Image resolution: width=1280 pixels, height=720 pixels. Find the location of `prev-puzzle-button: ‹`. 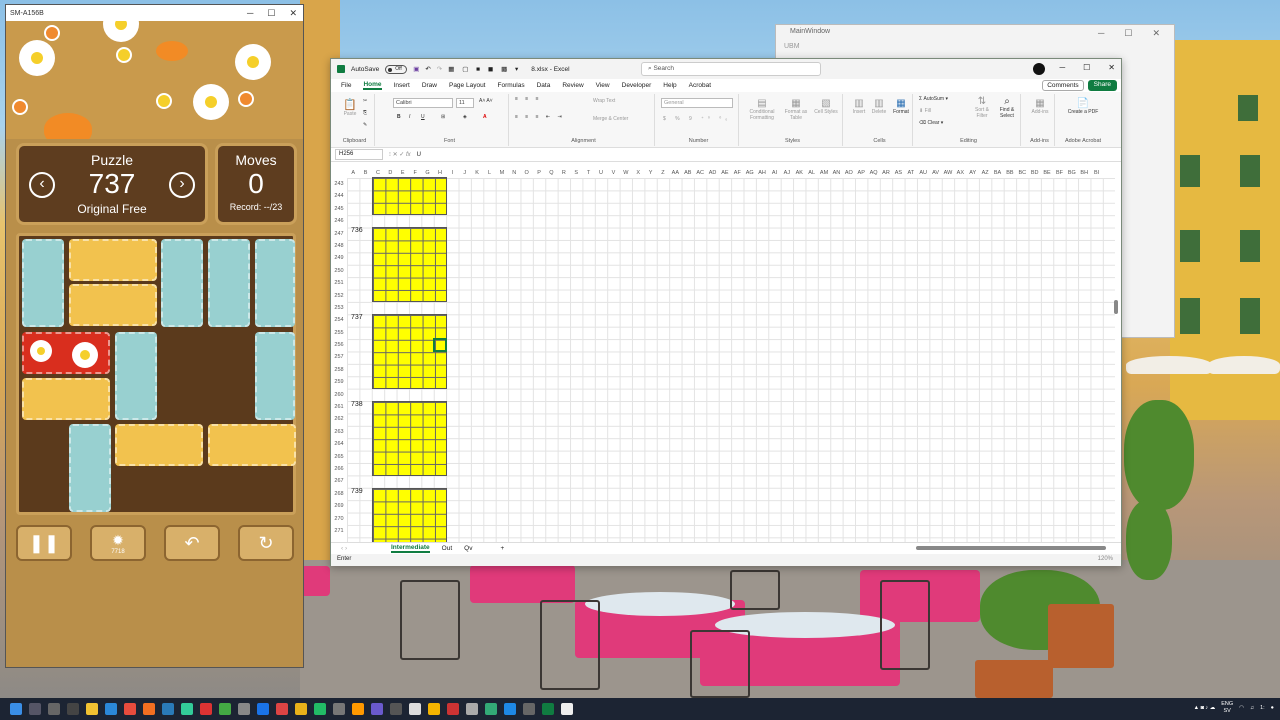

prev-puzzle-button: ‹ is located at coordinates (42, 185).